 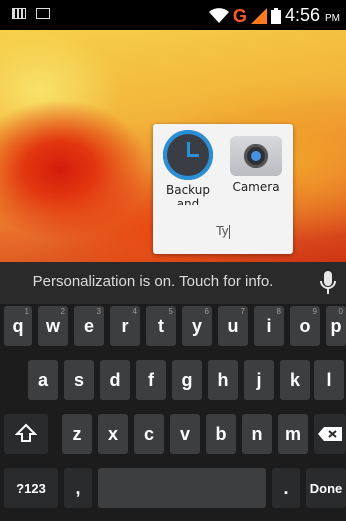 I want to click on wifi-icon, so click(x=218, y=15).